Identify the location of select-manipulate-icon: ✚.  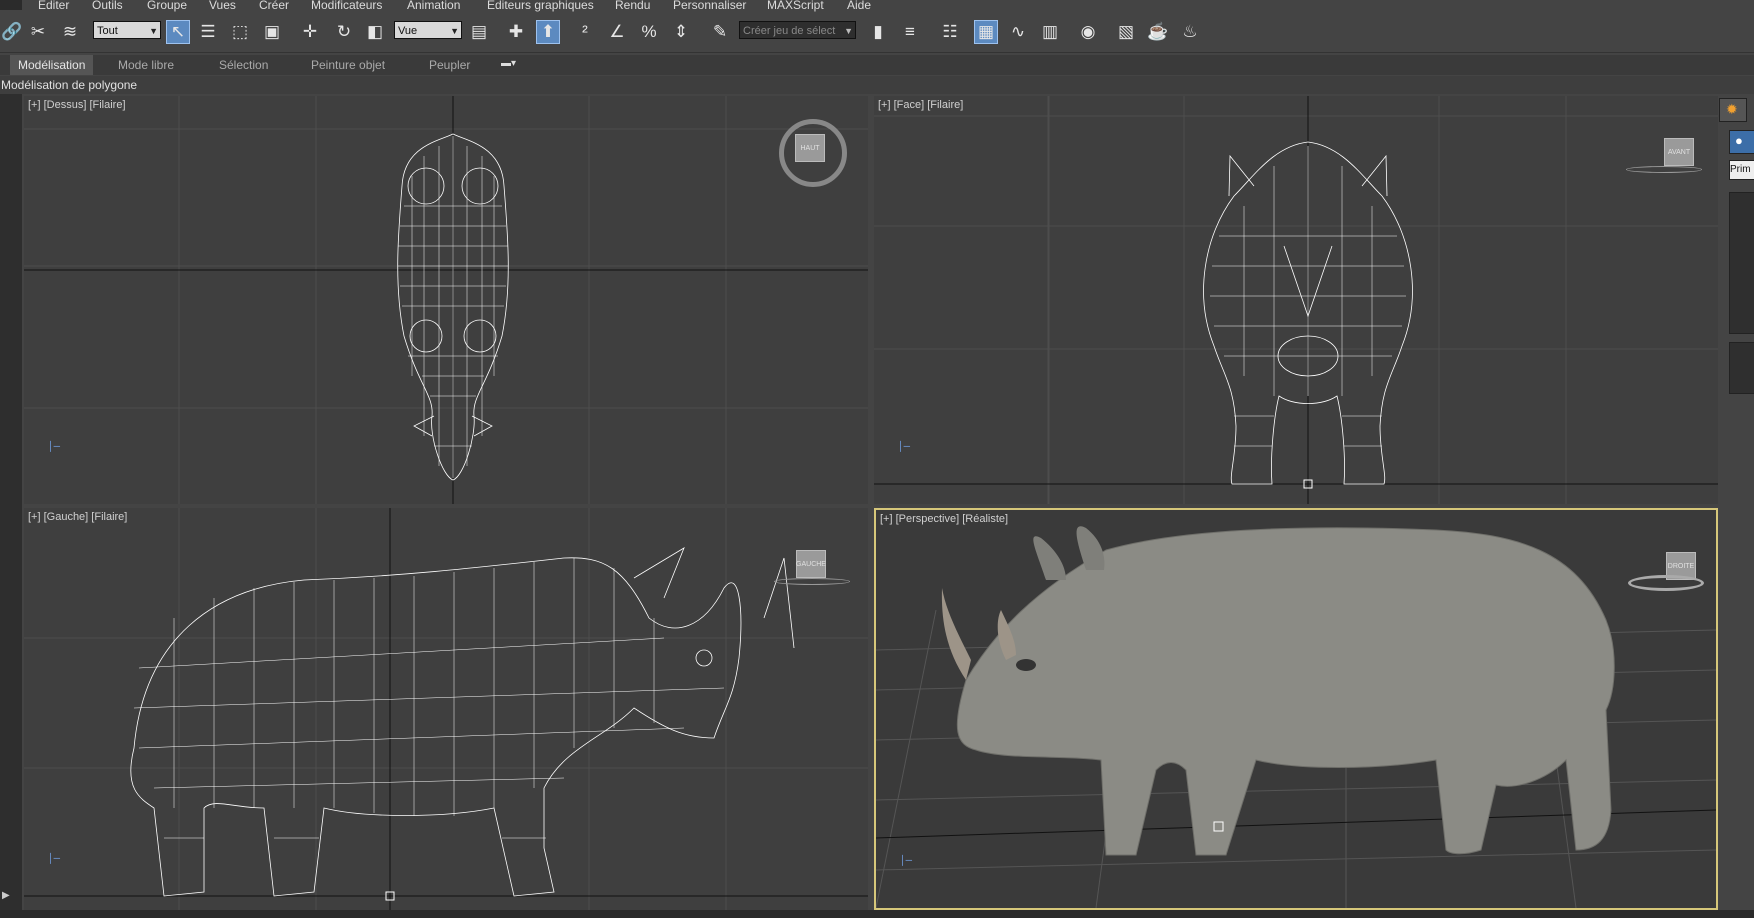
(516, 32).